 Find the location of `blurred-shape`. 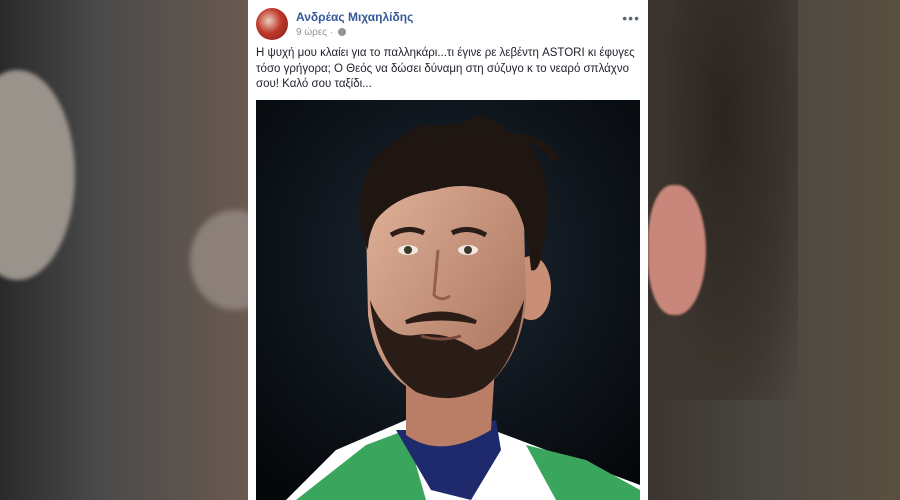

blurred-shape is located at coordinates (37, 175).